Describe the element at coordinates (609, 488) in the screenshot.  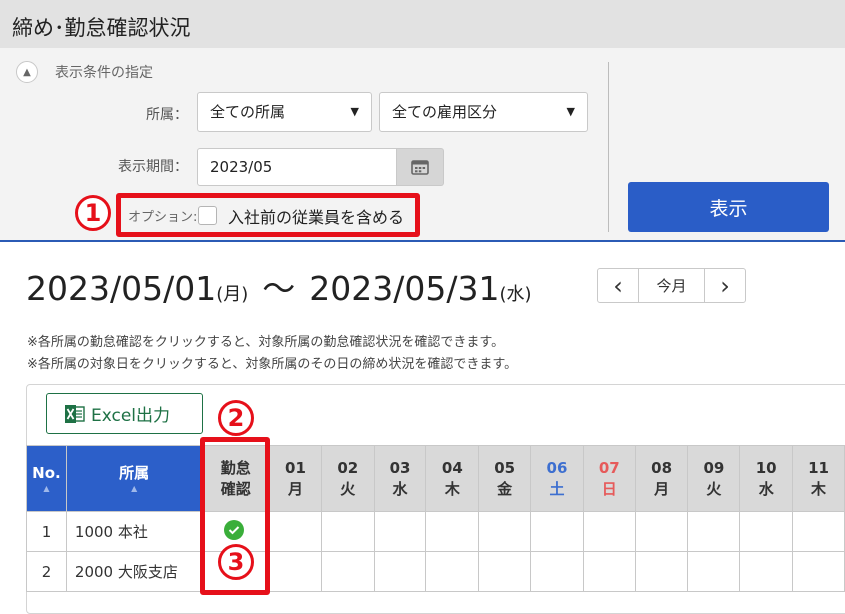
I see `day-of-week: 日` at that location.